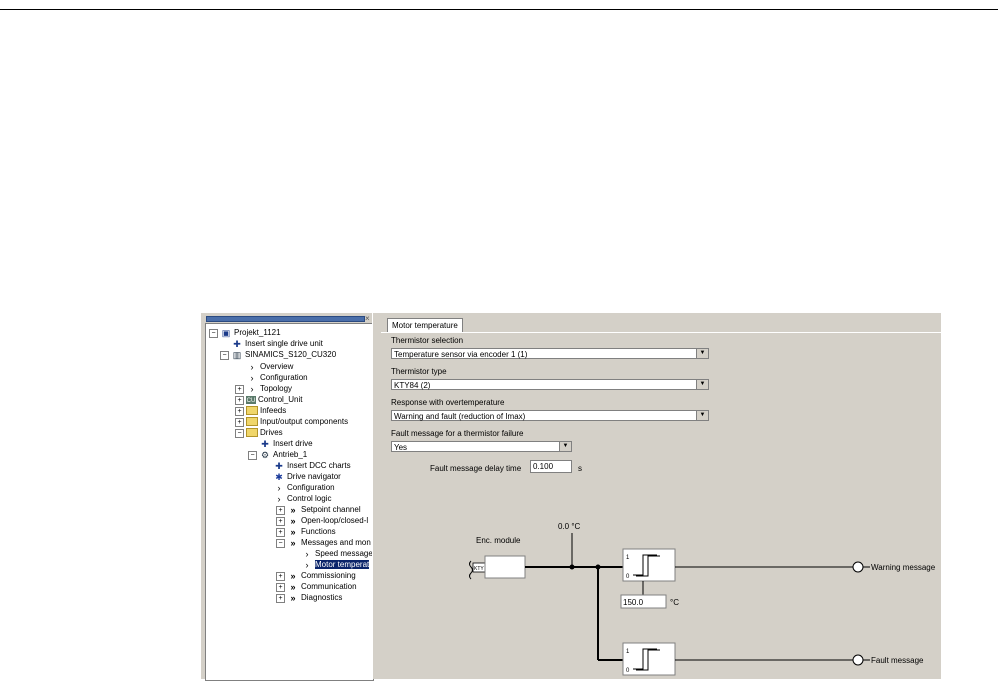 The image size is (998, 681). What do you see at coordinates (572, 567) in the screenshot?
I see `junction-dot` at bounding box center [572, 567].